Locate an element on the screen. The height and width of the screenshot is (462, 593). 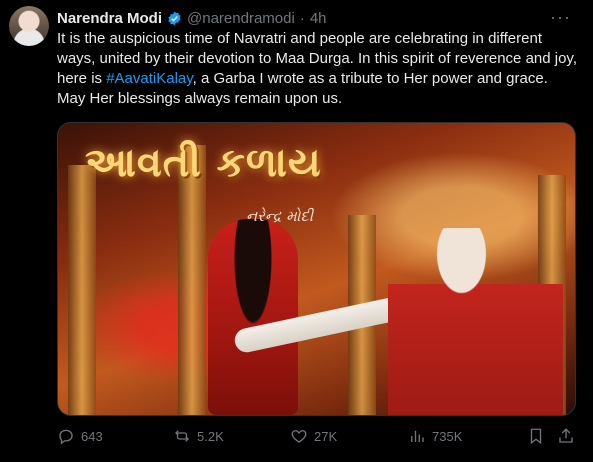
like-count: 27K is located at coordinates (326, 436).